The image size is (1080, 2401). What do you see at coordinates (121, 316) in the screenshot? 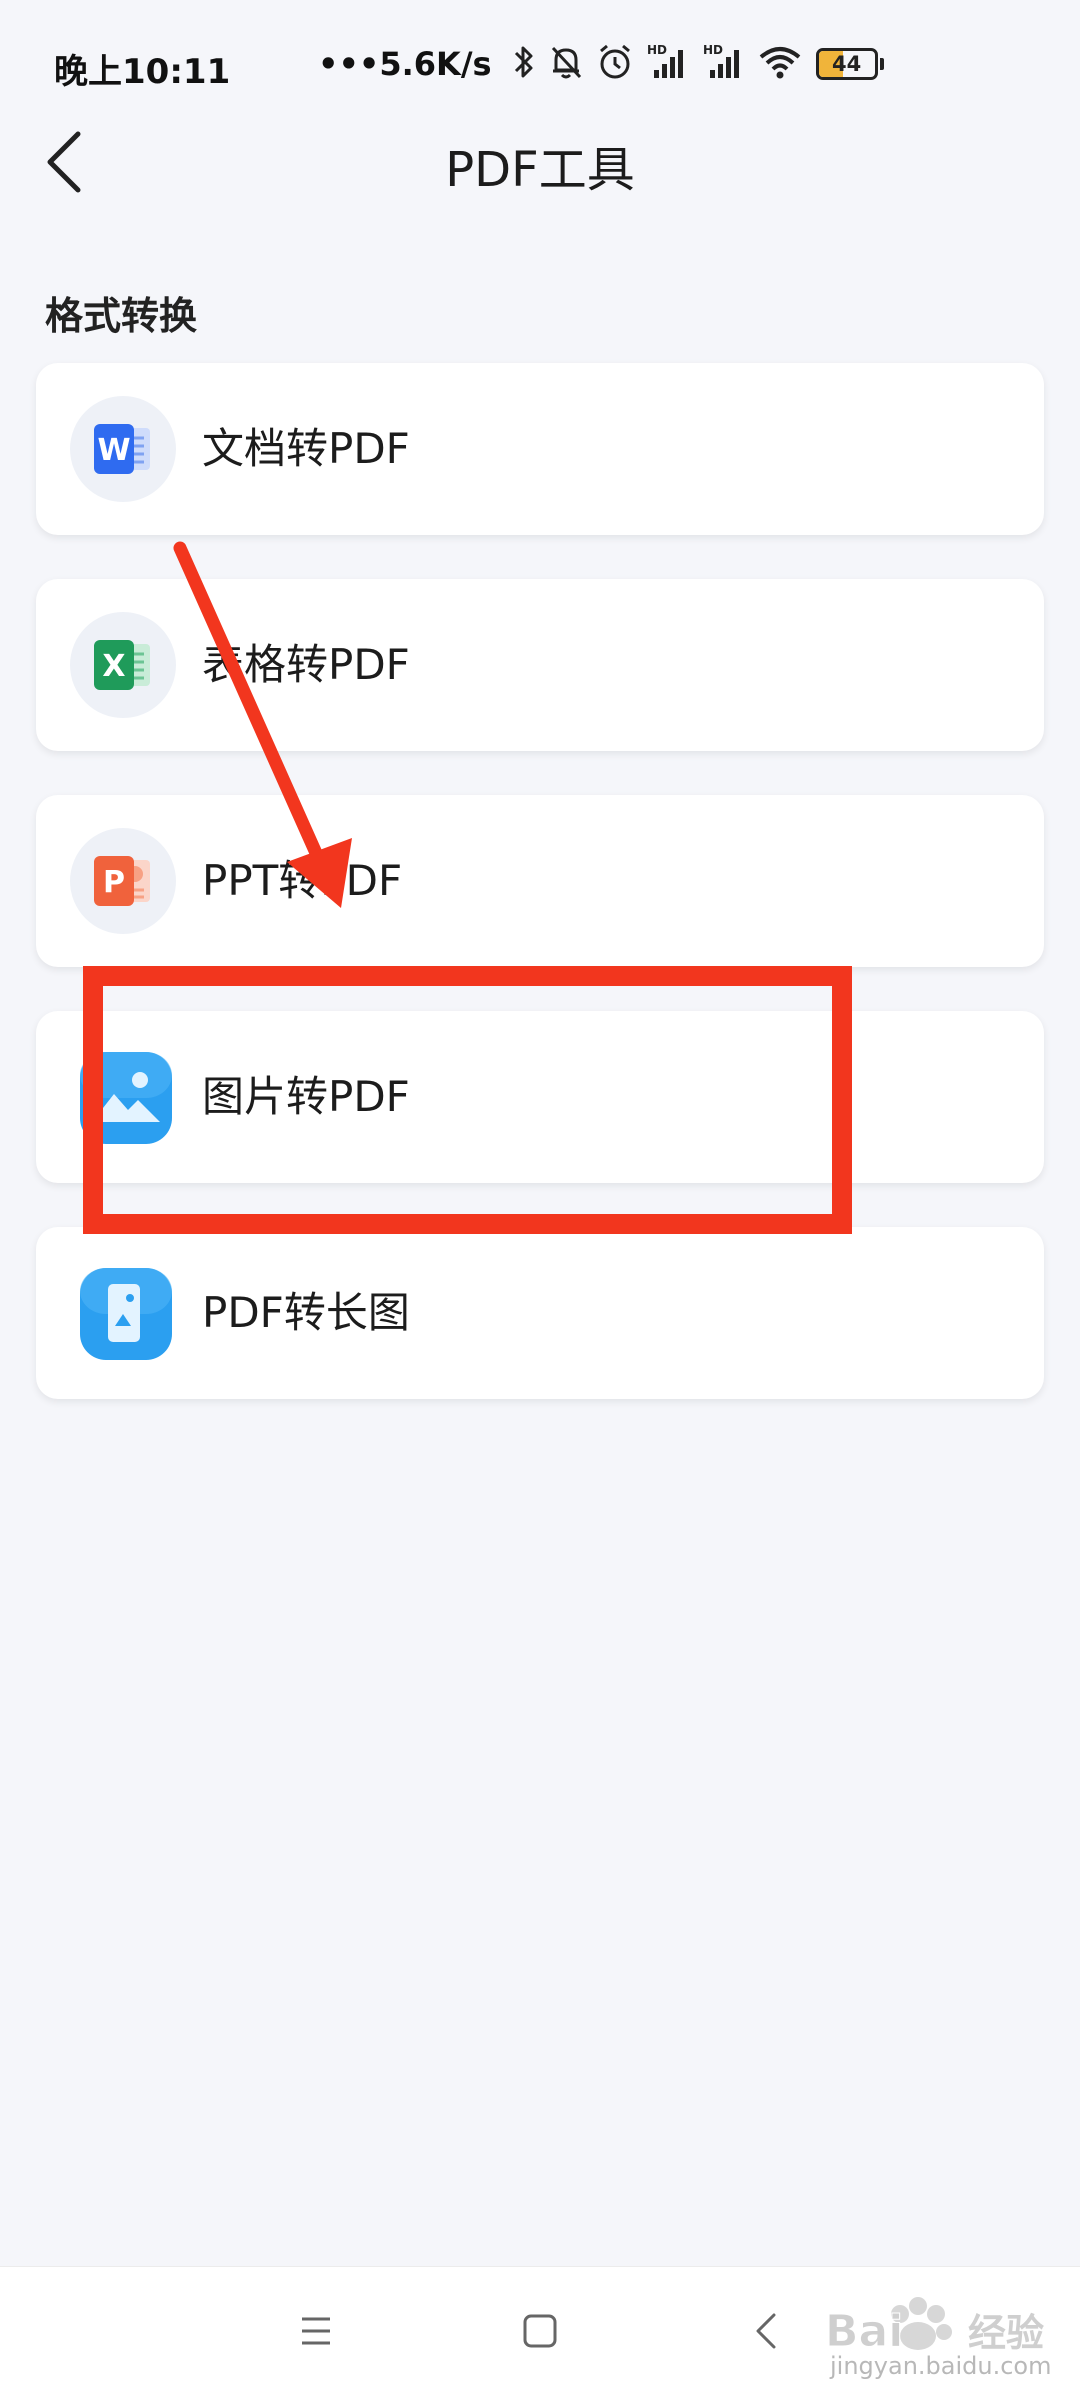
I see `section-title: 格式转换` at bounding box center [121, 316].